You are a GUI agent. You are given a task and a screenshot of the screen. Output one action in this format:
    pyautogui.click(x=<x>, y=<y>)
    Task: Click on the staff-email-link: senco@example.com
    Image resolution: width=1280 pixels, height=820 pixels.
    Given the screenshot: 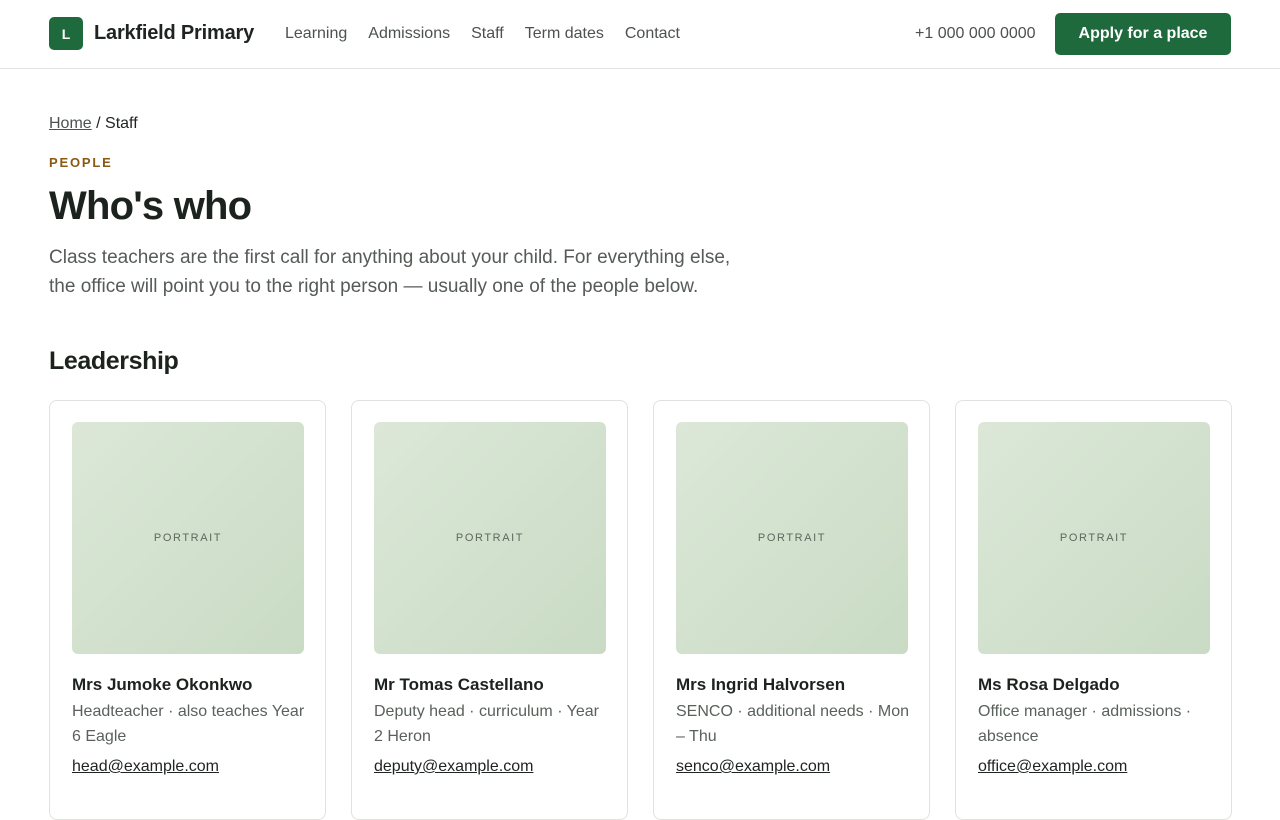 What is the action you would take?
    pyautogui.click(x=753, y=767)
    